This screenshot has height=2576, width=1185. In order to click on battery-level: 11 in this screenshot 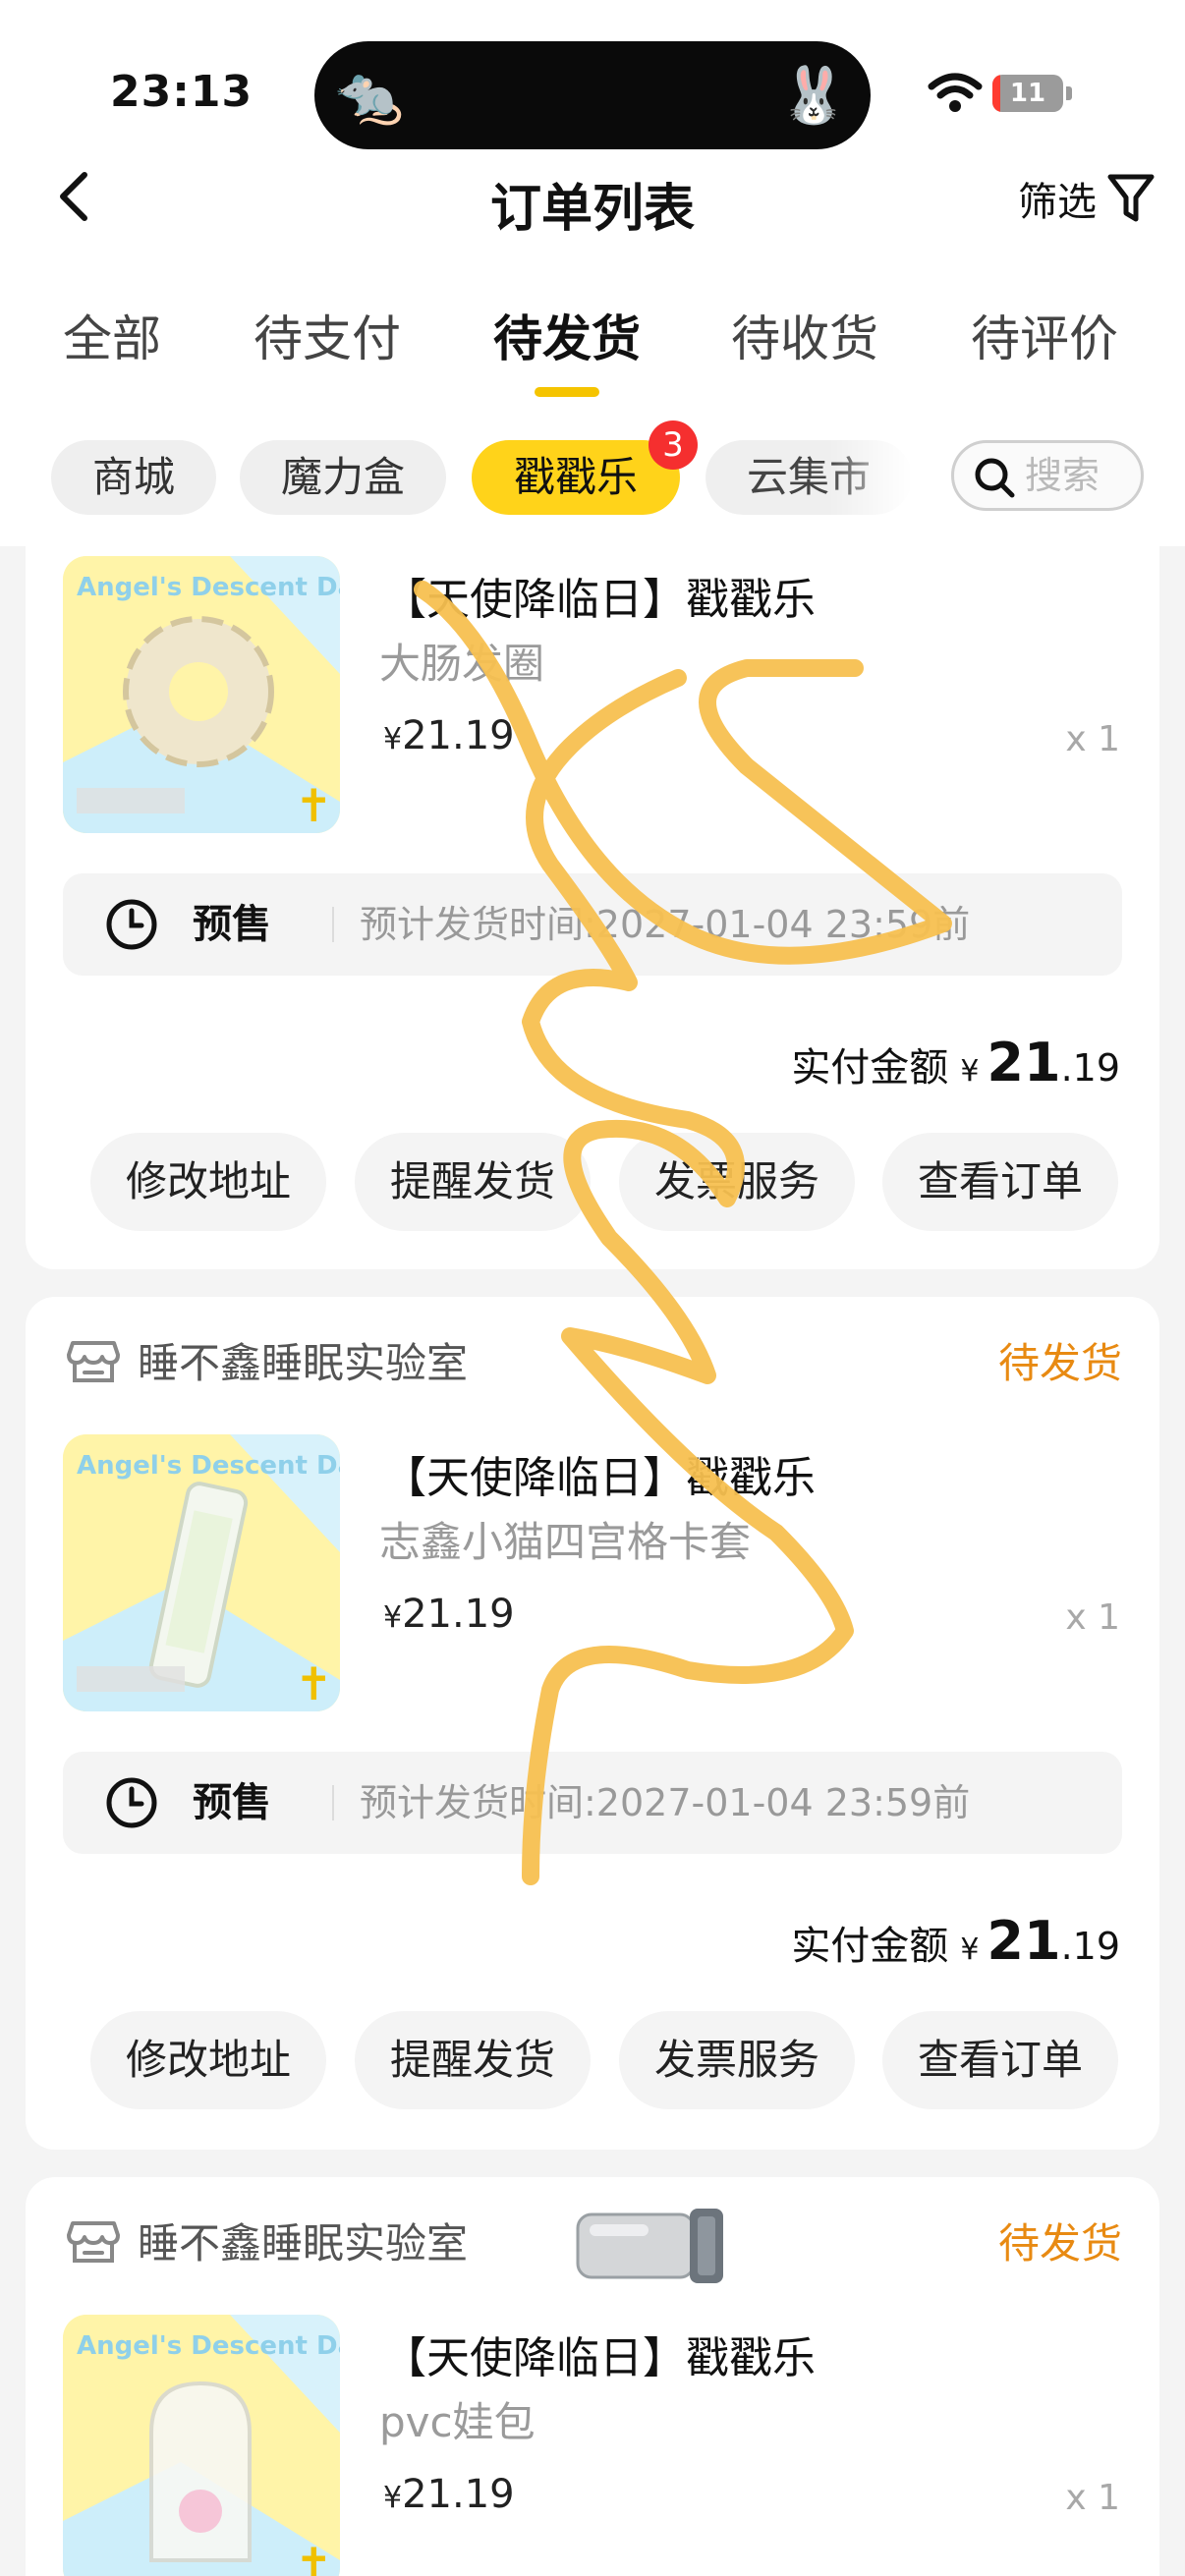, I will do `click(1027, 93)`.